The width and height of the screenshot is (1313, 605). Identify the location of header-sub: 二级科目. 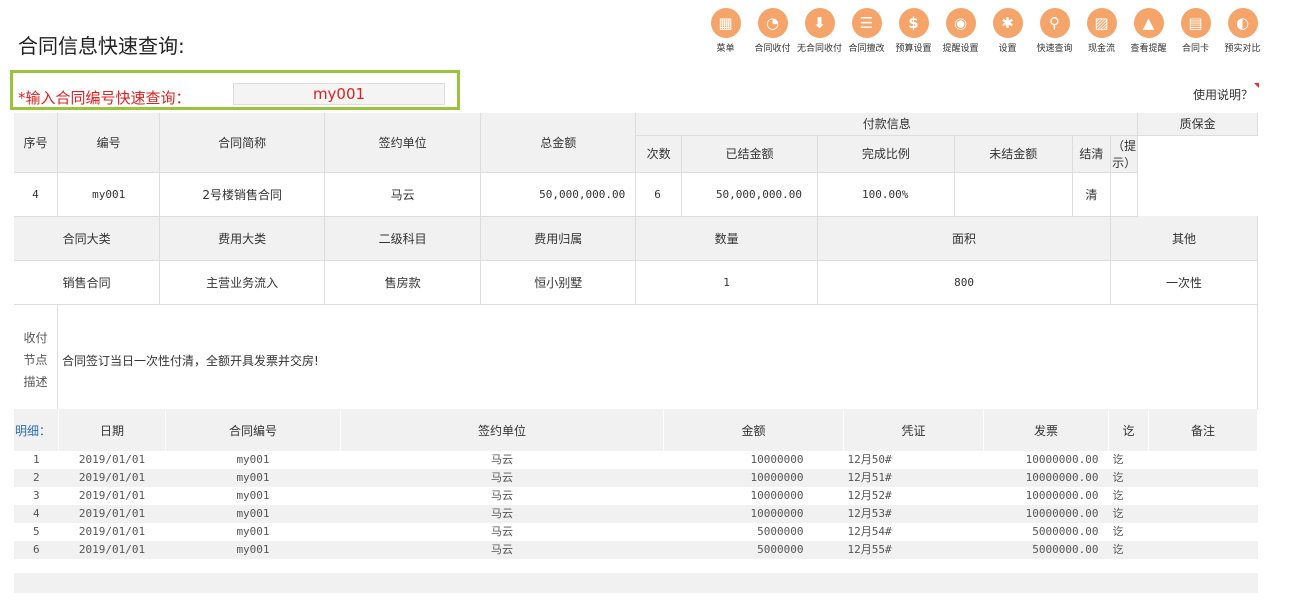
(403, 238).